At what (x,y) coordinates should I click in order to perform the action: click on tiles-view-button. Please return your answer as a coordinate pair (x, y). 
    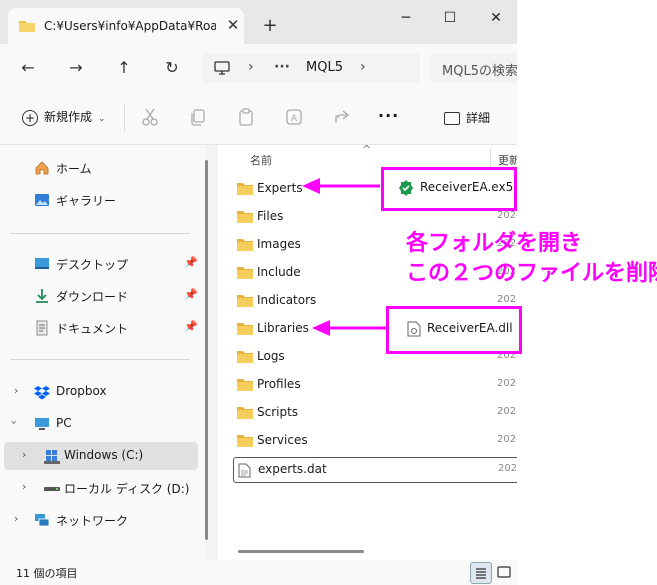
    Looking at the image, I should click on (504, 572).